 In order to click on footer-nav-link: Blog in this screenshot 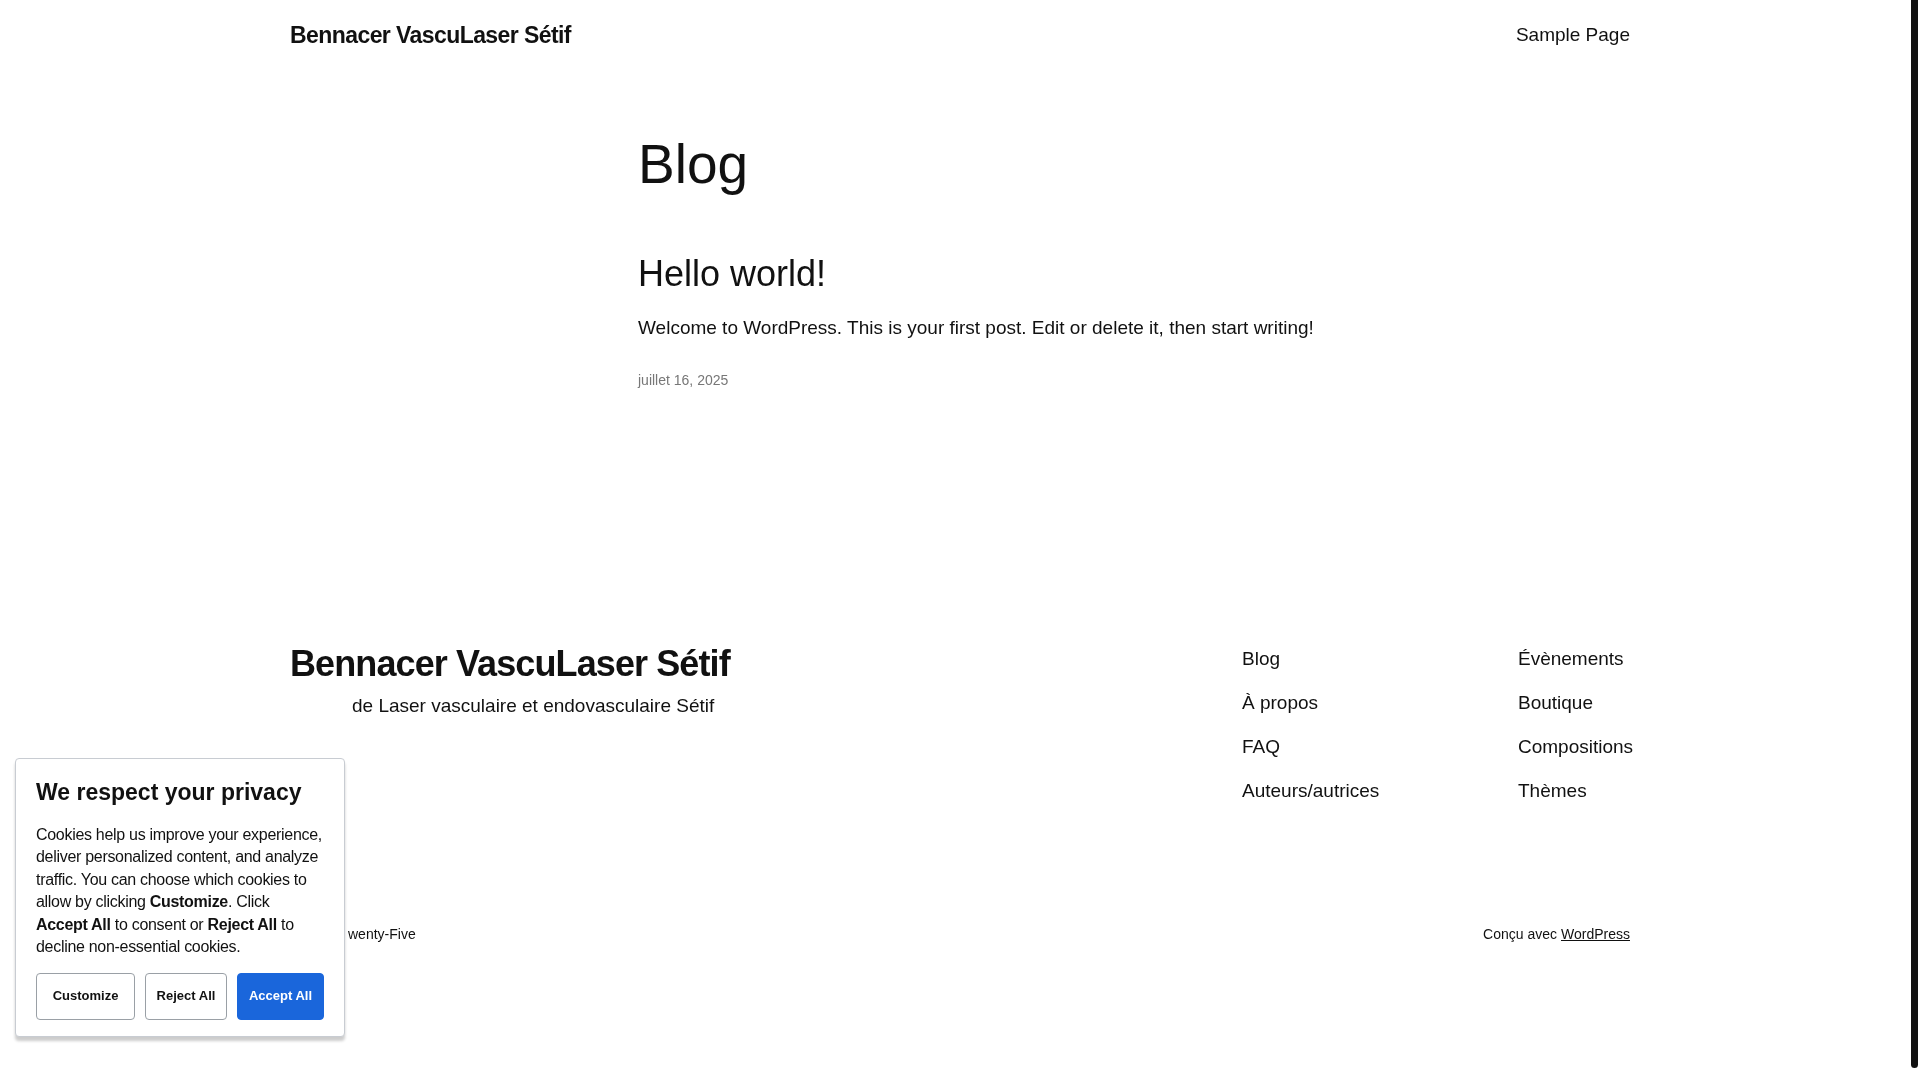, I will do `click(1350, 659)`.